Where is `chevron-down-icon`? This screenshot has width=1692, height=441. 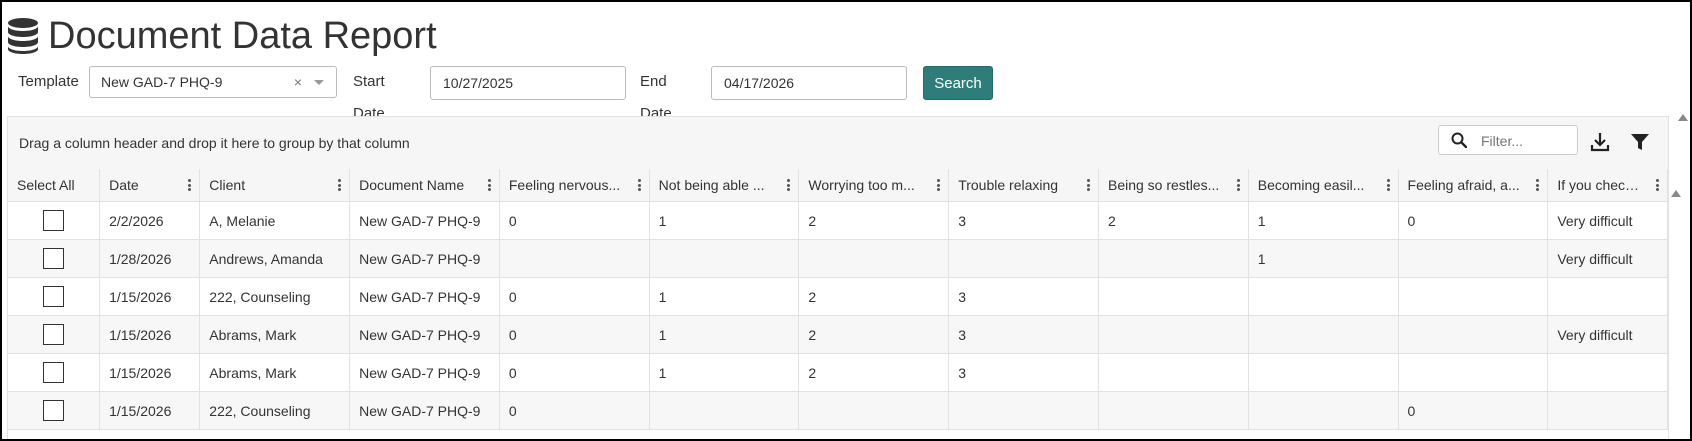 chevron-down-icon is located at coordinates (319, 82).